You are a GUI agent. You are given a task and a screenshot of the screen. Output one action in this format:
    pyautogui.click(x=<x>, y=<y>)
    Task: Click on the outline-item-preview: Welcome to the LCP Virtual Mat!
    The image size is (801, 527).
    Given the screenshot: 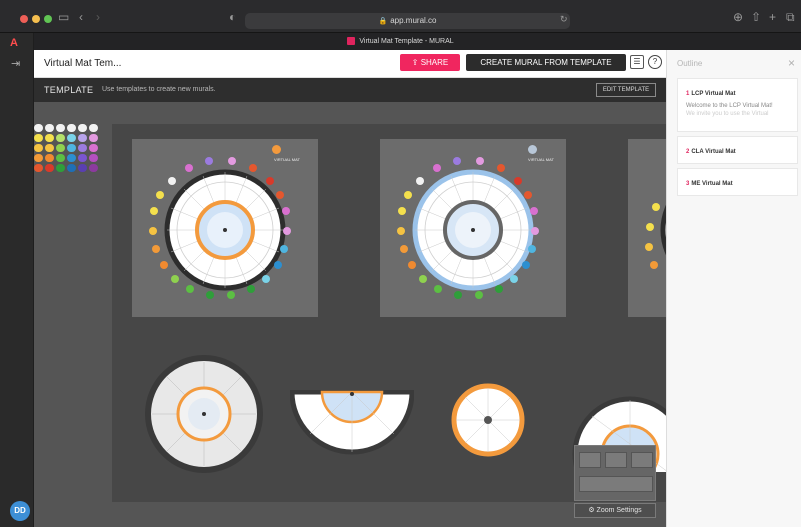 What is the action you would take?
    pyautogui.click(x=729, y=106)
    